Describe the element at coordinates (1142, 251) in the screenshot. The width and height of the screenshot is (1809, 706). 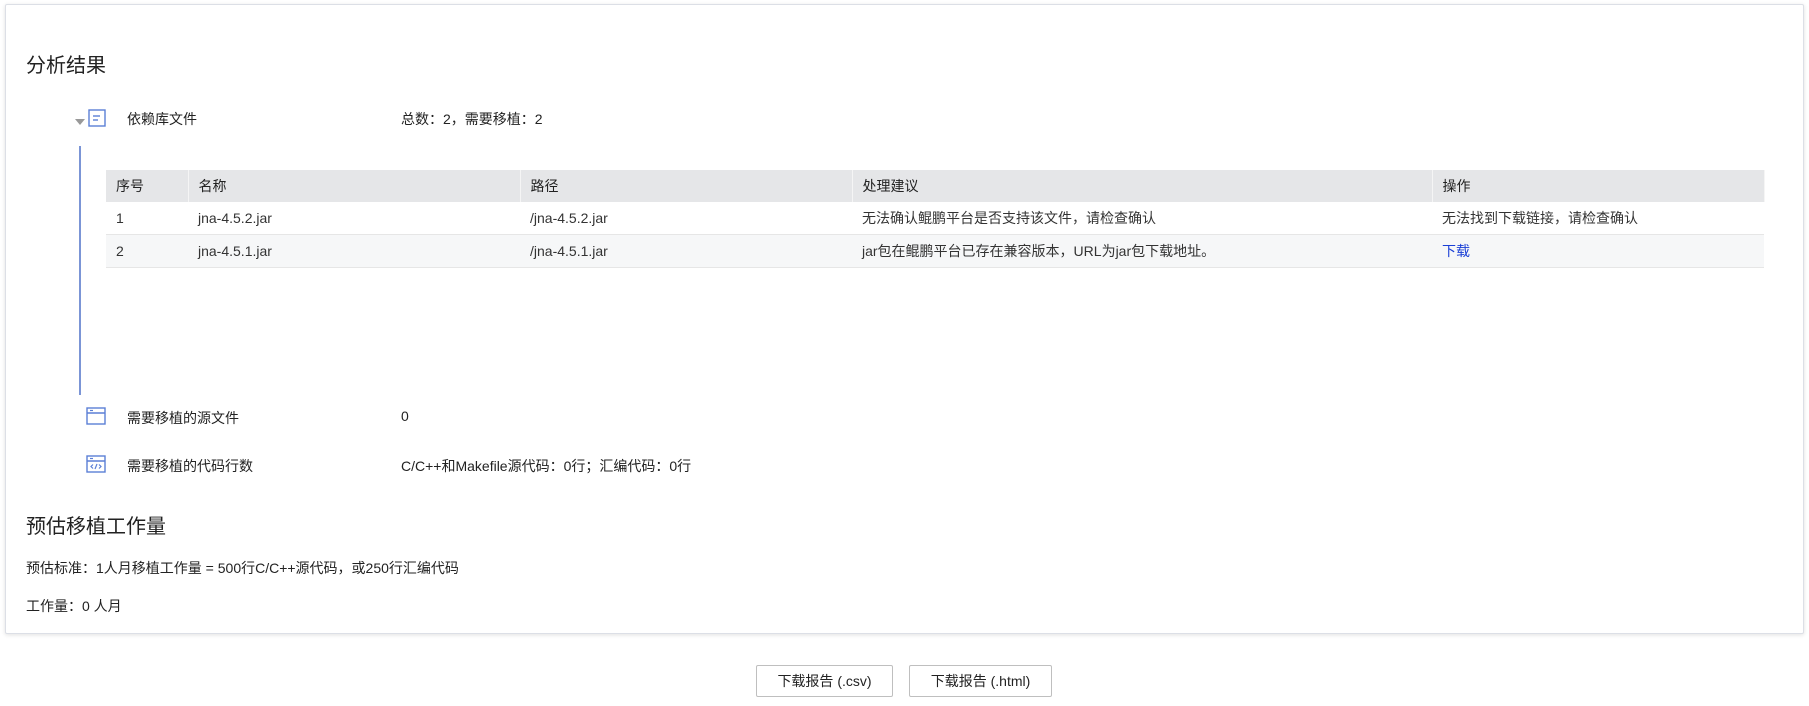
I see `cell-advice: jar包在鲲鹏平台已存在兼容版本，URL为jar包下载地址。` at that location.